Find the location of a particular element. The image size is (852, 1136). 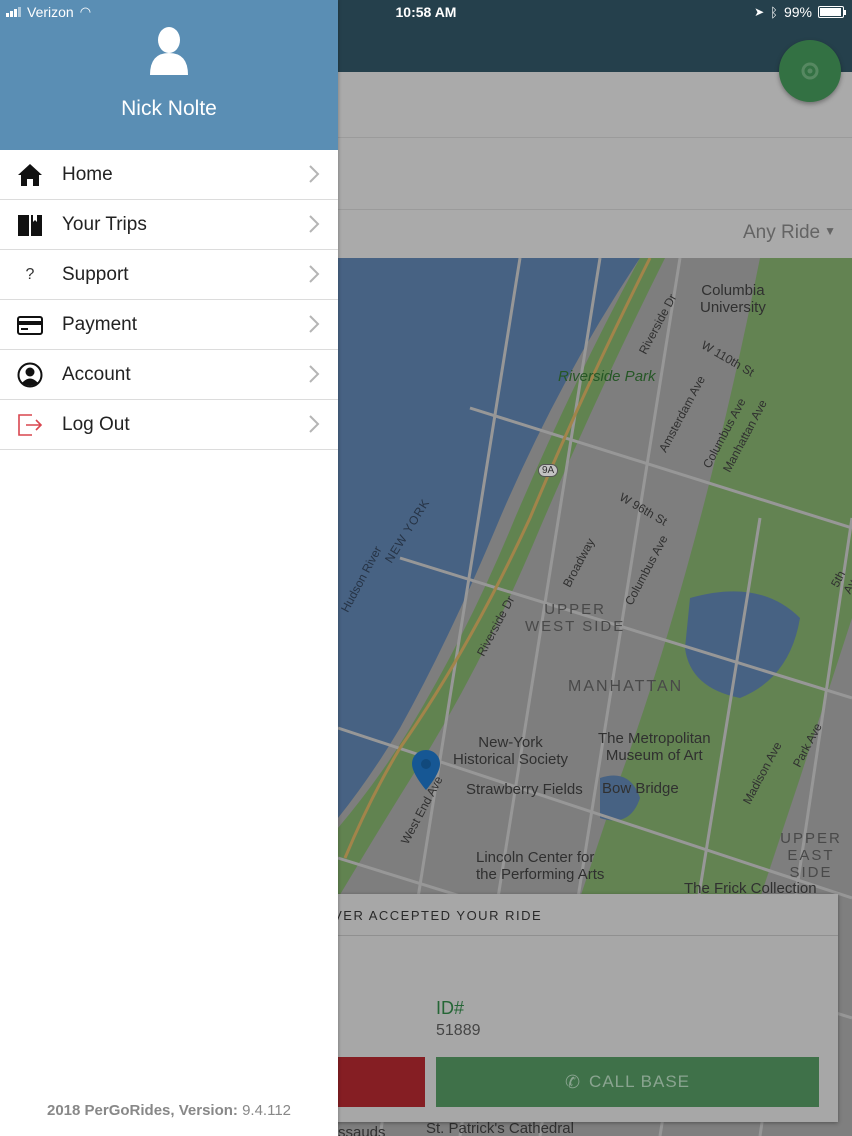

menu-item-account: Account is located at coordinates (169, 375).